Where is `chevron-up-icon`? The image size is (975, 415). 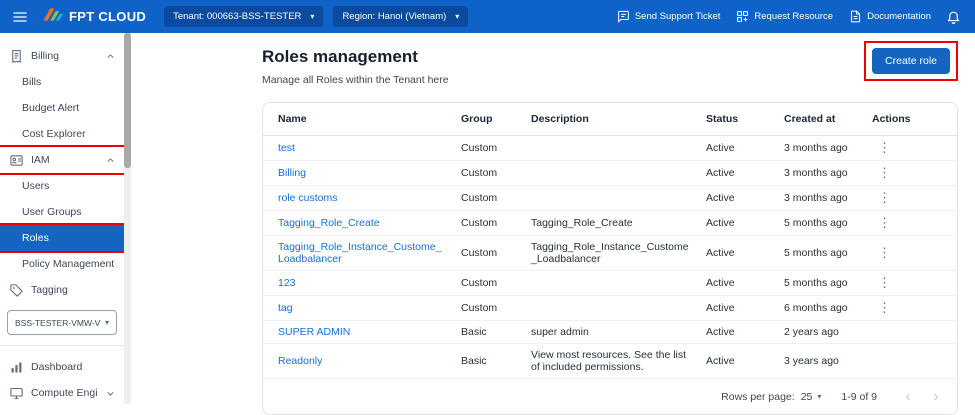 chevron-up-icon is located at coordinates (110, 160).